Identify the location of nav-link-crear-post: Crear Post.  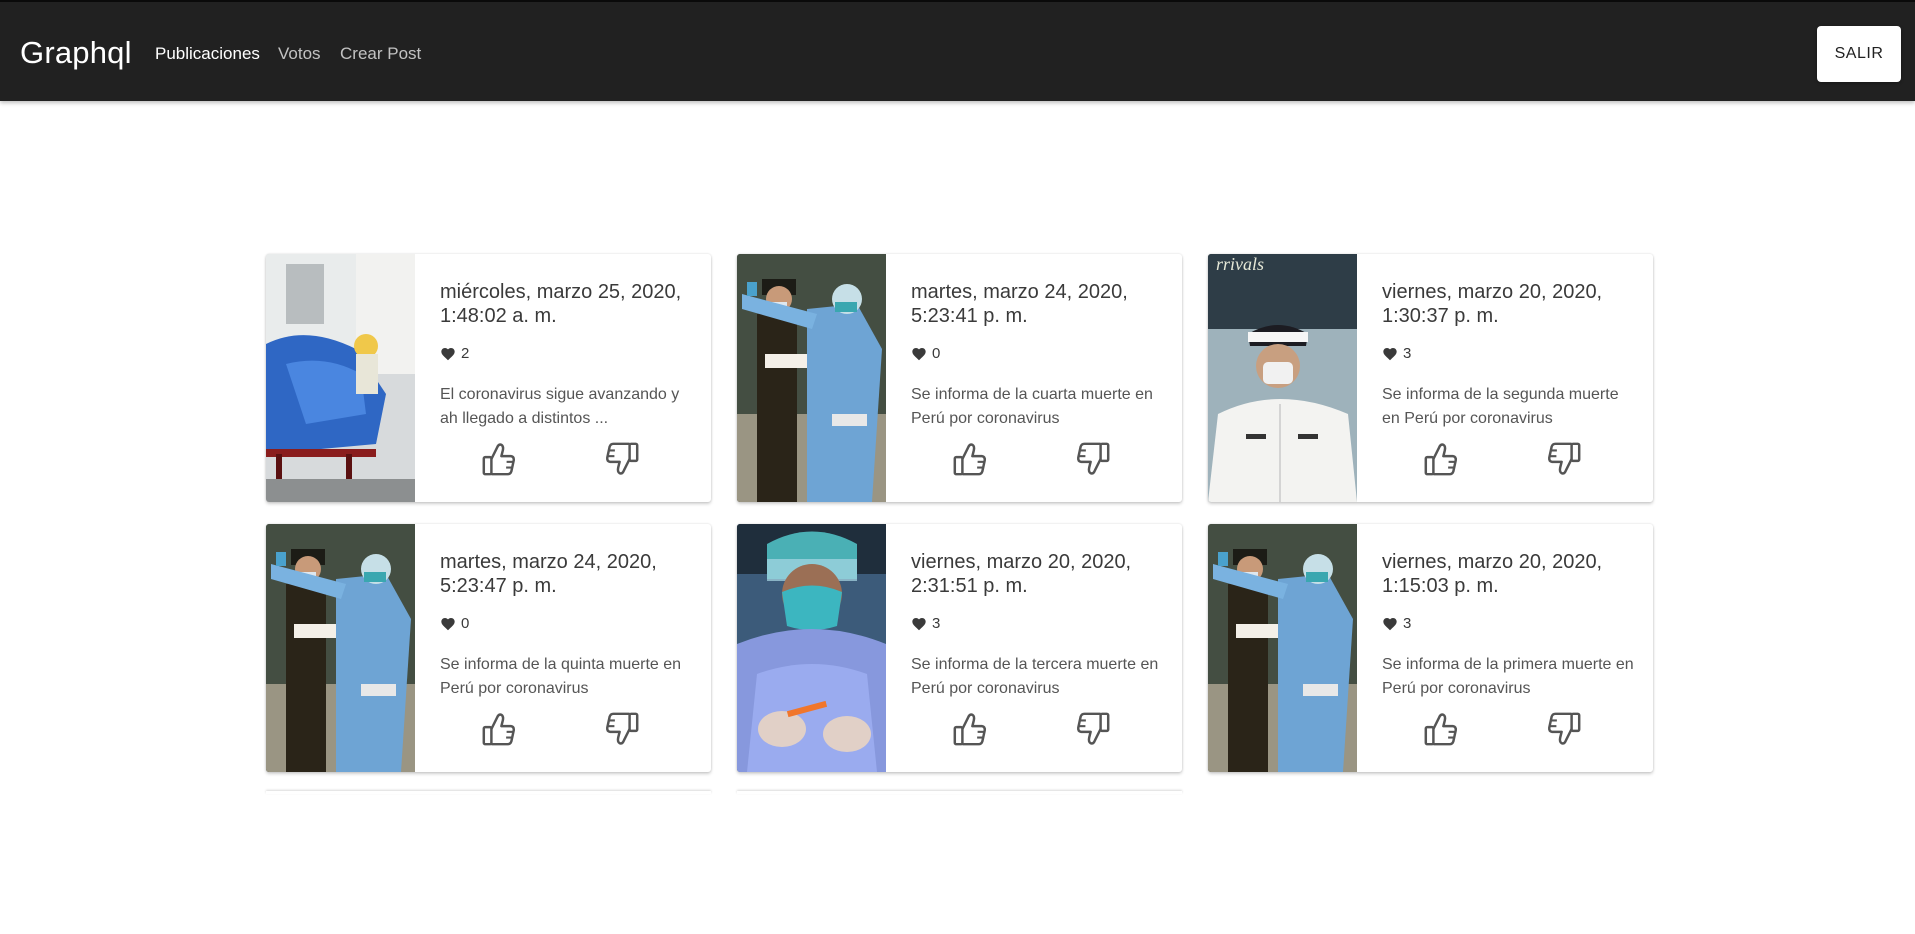
(380, 54).